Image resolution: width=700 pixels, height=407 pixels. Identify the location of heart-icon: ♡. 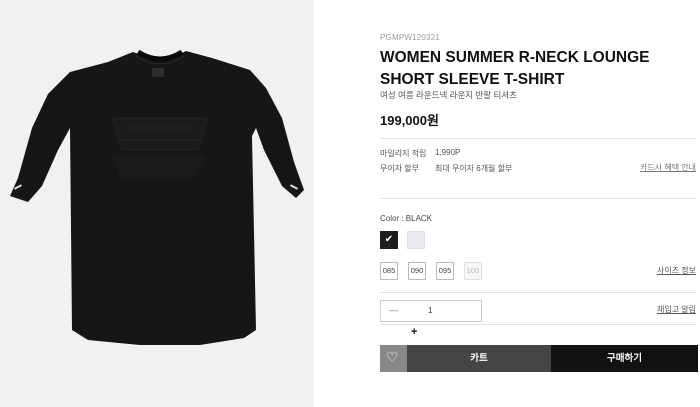
(392, 357).